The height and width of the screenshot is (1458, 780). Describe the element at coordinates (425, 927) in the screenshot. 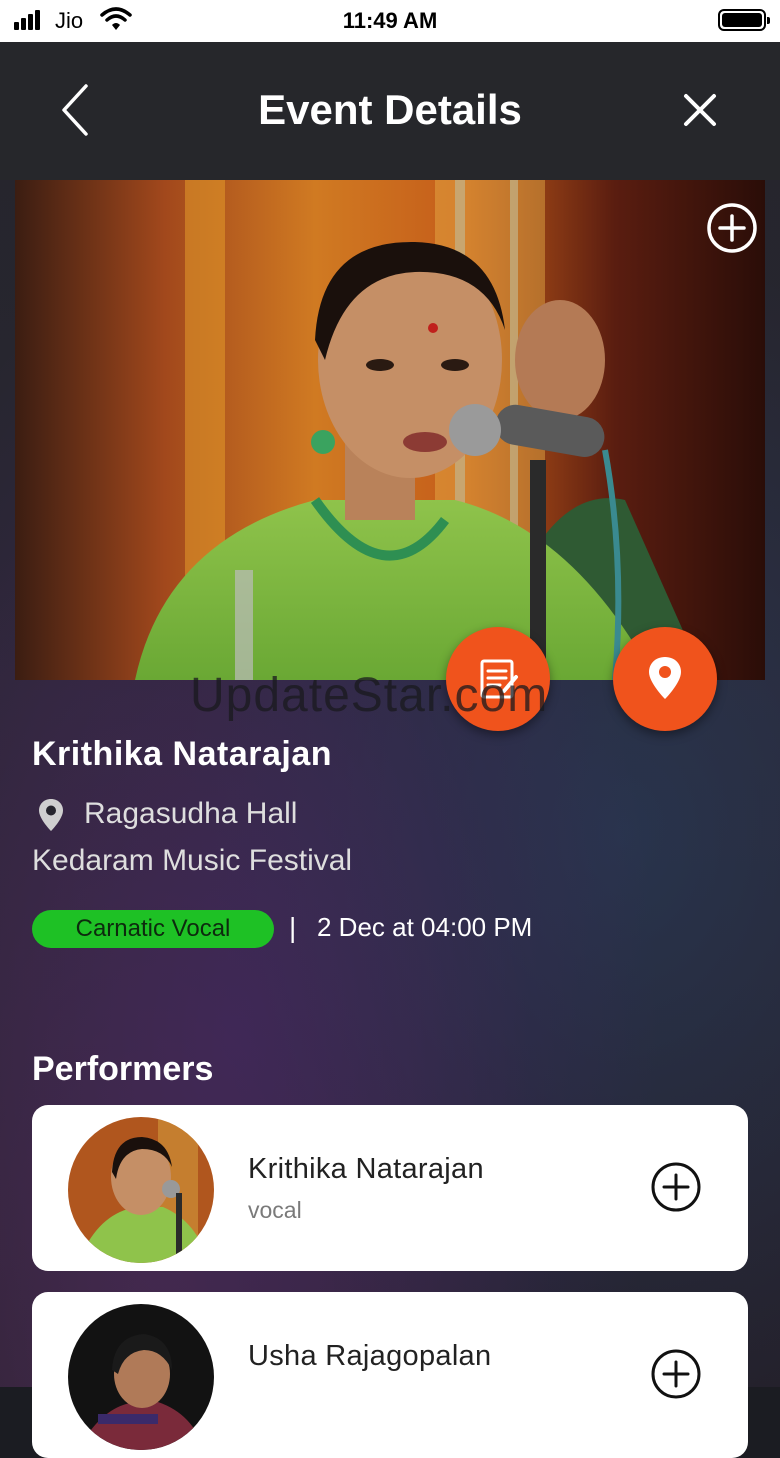

I see `event-datetime: 2 Dec at 04:00 PM` at that location.